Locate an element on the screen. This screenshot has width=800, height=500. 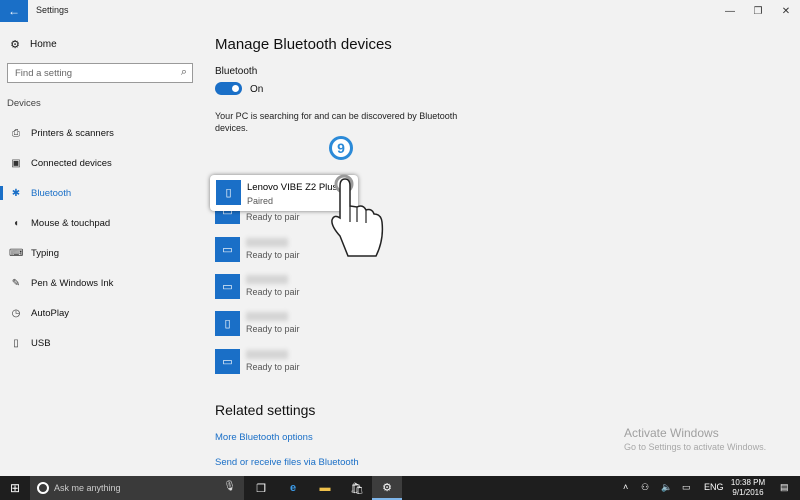
cortana-icon is located at coordinates (43, 488).